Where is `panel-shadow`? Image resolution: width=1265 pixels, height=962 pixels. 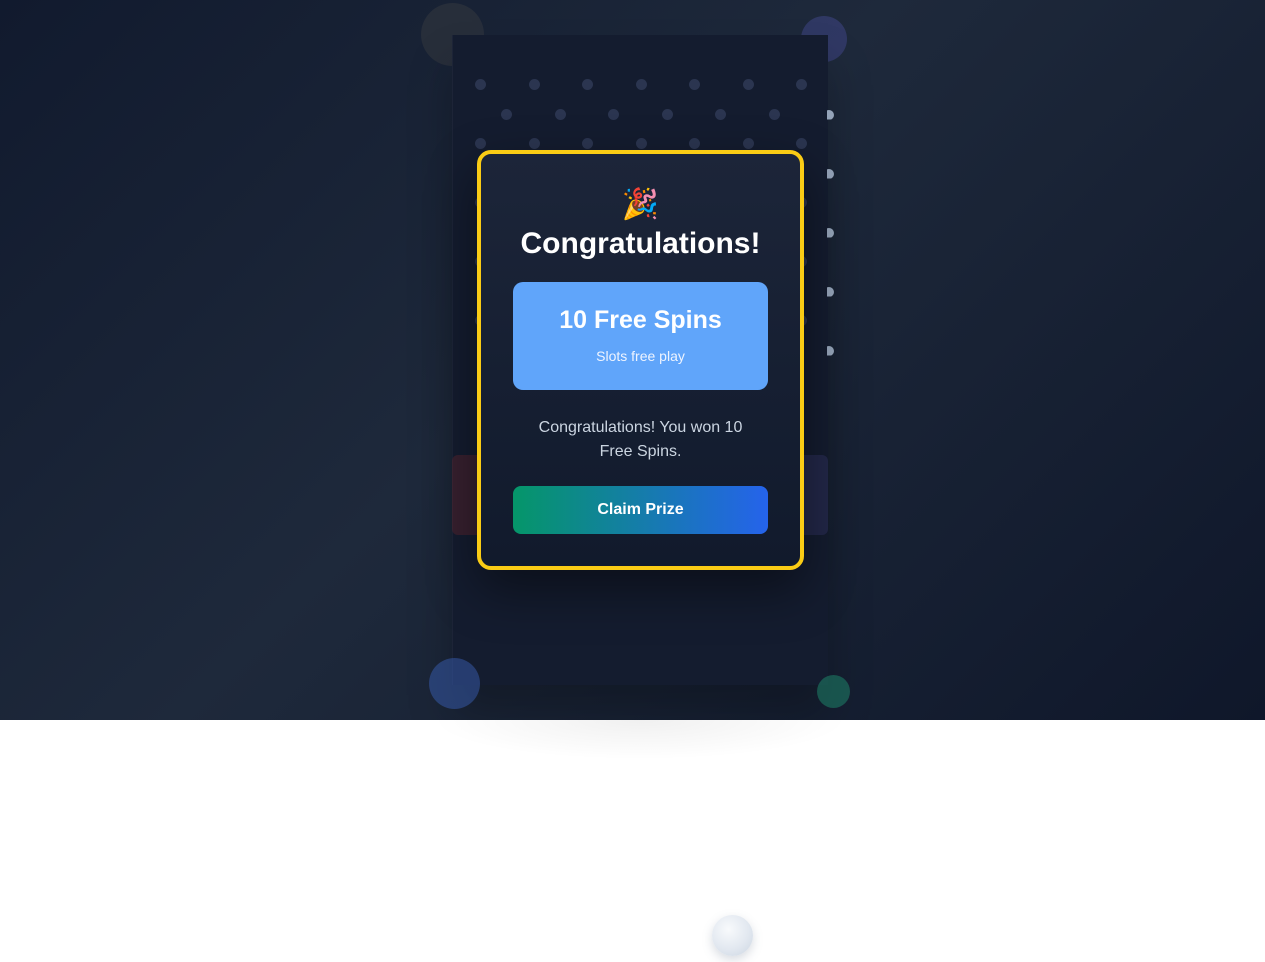 panel-shadow is located at coordinates (640, 740).